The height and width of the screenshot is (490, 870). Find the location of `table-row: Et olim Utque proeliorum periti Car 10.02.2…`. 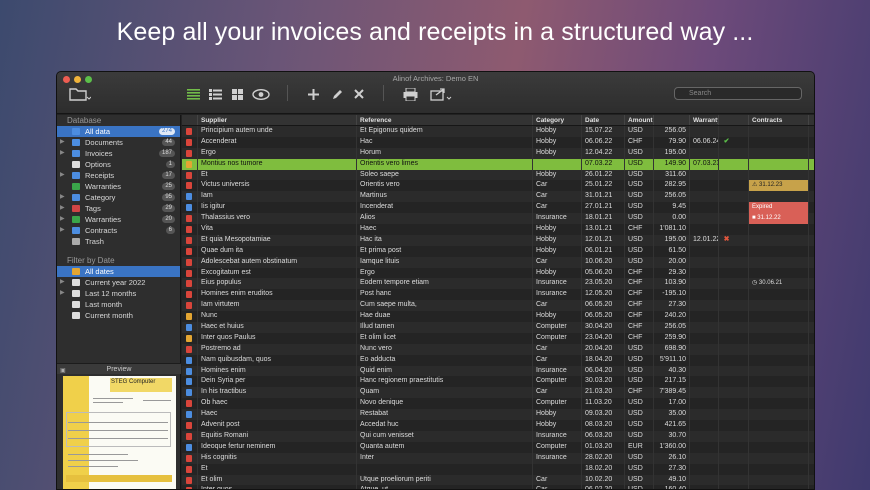

table-row: Et olim Utque proeliorum periti Car 10.02.2… is located at coordinates (498, 480).